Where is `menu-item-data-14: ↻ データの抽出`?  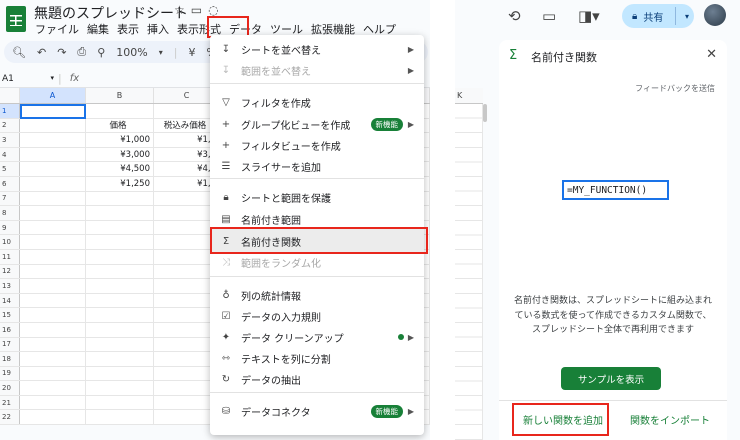
menu-item-data-14: ↻ データの抽出 is located at coordinates (317, 379).